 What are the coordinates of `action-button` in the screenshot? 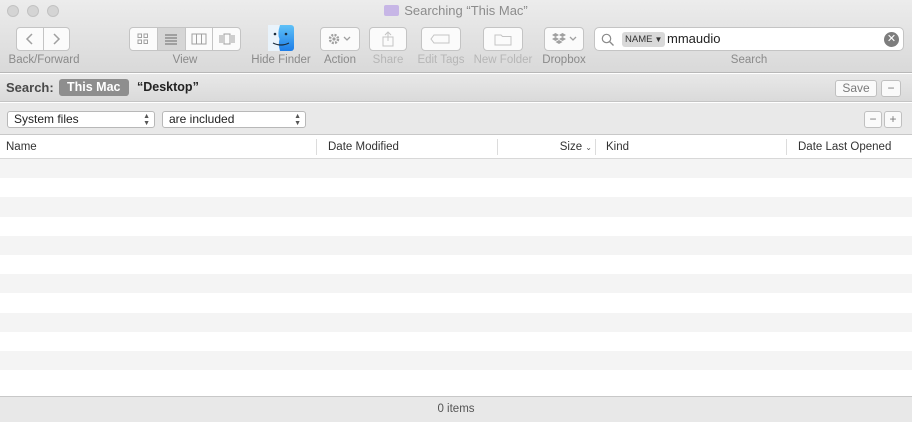 It's located at (340, 39).